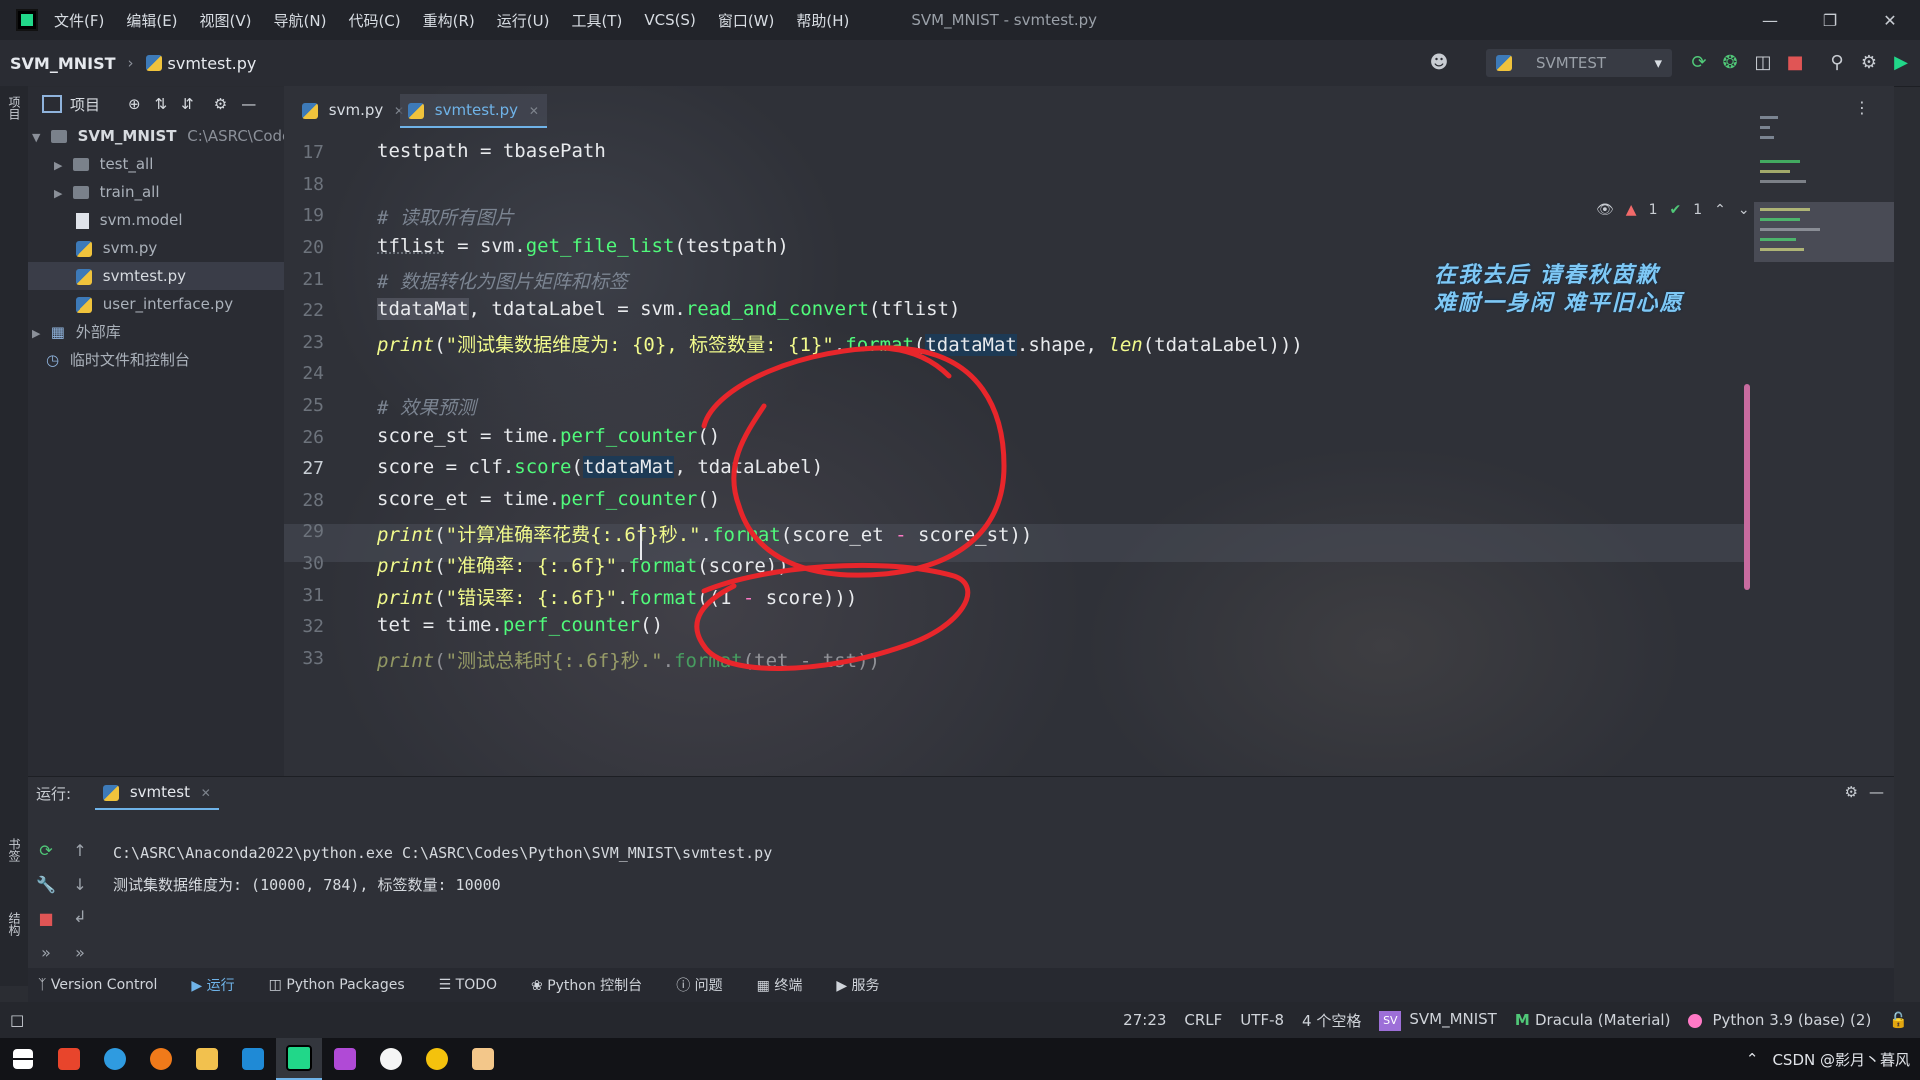  What do you see at coordinates (468, 985) in the screenshot?
I see `toolwindow-todo: ☰ TODO` at bounding box center [468, 985].